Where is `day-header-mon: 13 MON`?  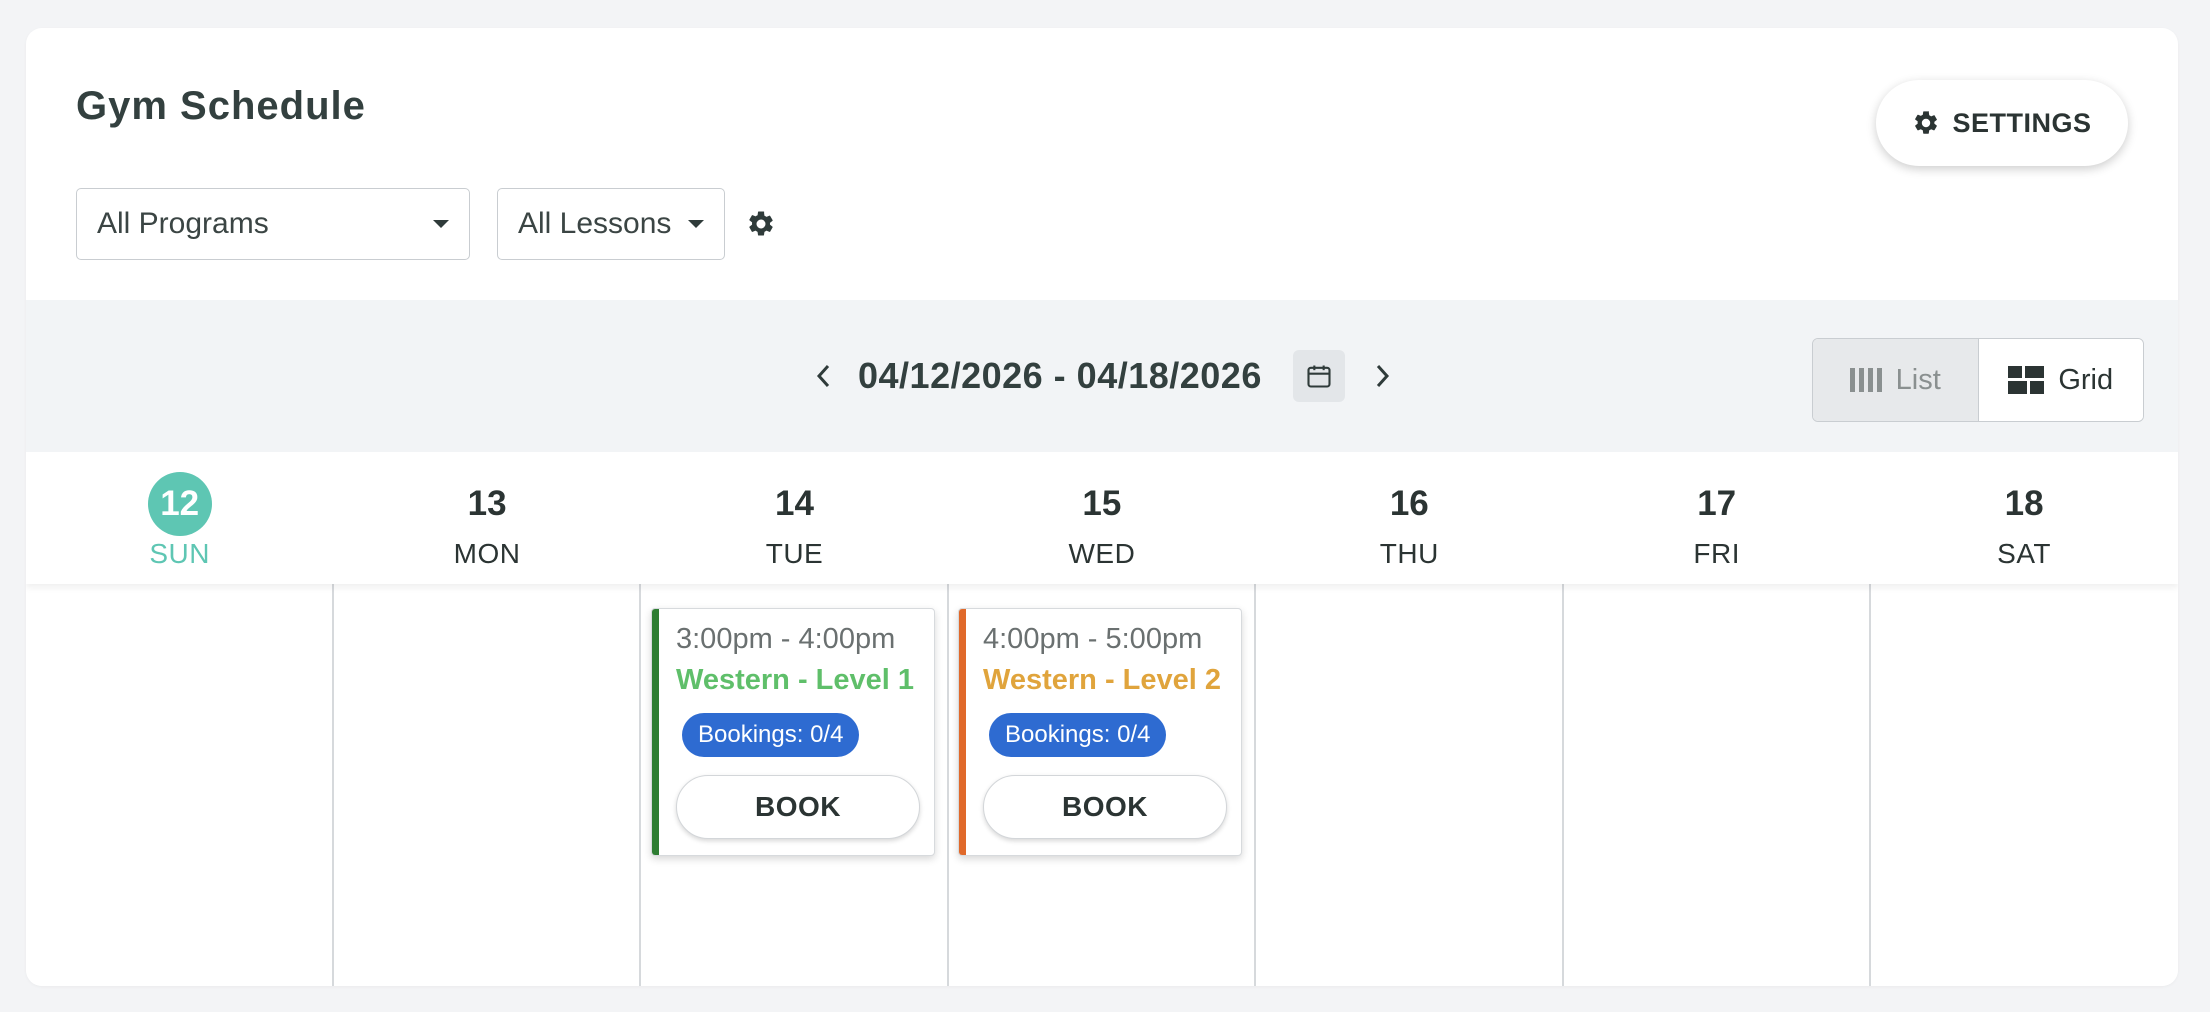
day-header-mon: 13 MON is located at coordinates (486, 518).